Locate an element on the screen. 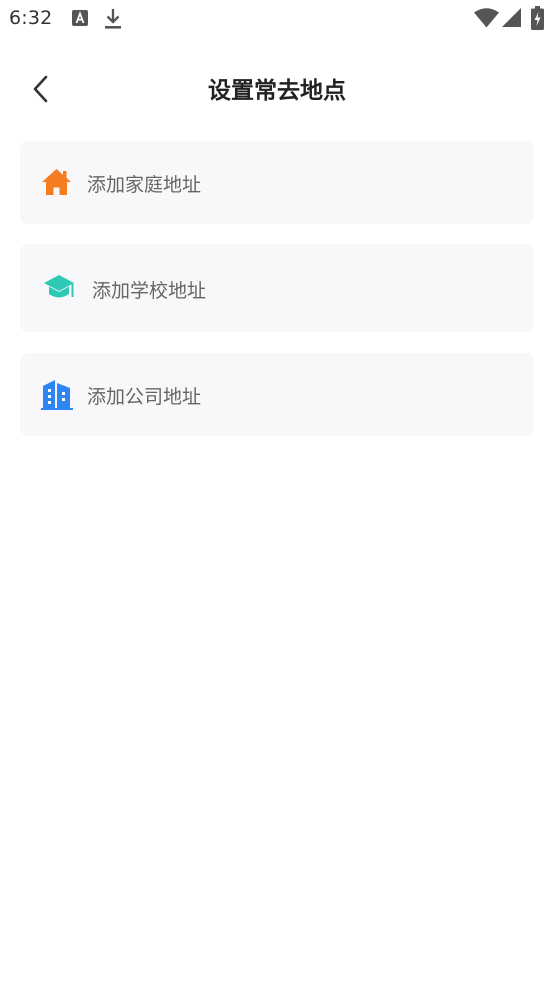 The height and width of the screenshot is (984, 554). building-icon is located at coordinates (57, 395).